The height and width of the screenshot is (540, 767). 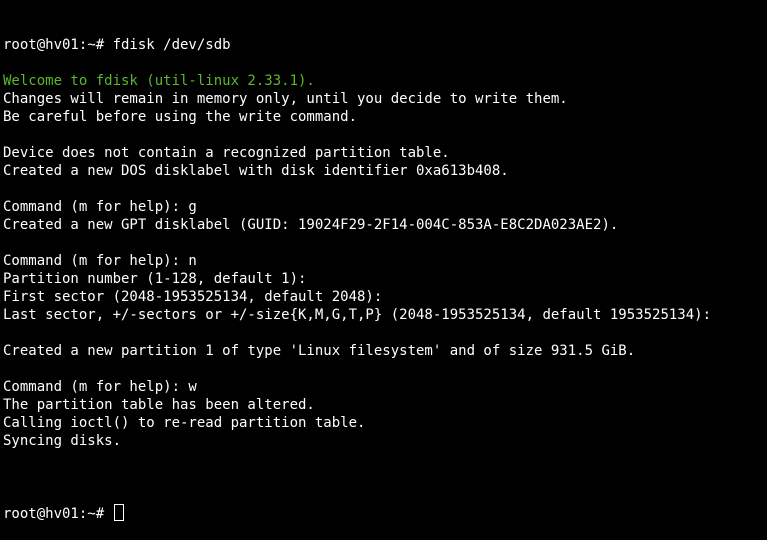 I want to click on terminal-line: Syncing disks., so click(x=62, y=441).